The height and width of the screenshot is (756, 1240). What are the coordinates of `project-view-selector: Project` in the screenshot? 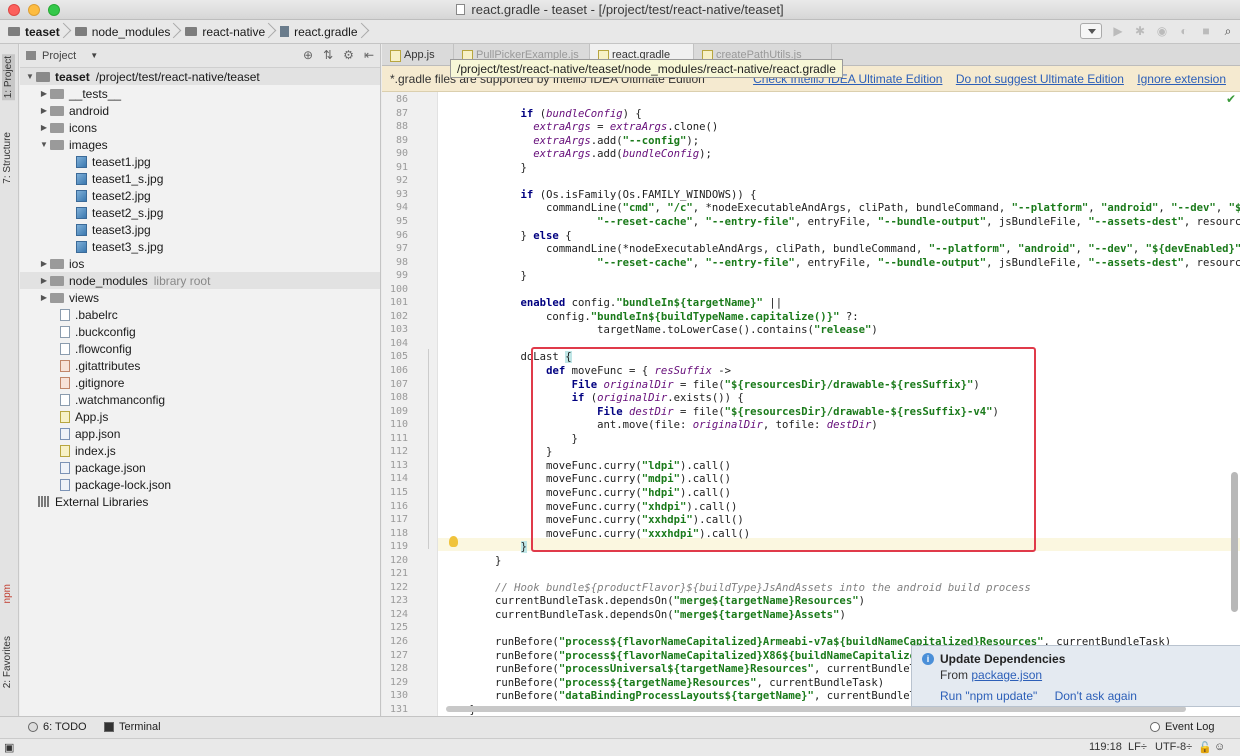 It's located at (59, 56).